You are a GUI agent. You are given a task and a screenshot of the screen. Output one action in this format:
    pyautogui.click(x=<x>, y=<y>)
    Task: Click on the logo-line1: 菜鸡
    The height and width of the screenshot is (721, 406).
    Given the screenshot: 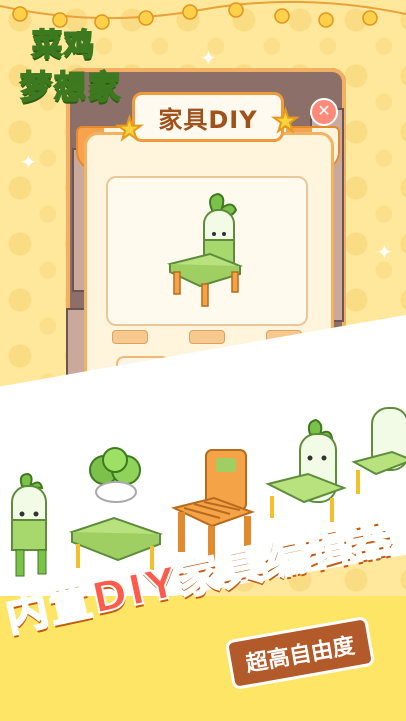 What is the action you would take?
    pyautogui.click(x=63, y=45)
    